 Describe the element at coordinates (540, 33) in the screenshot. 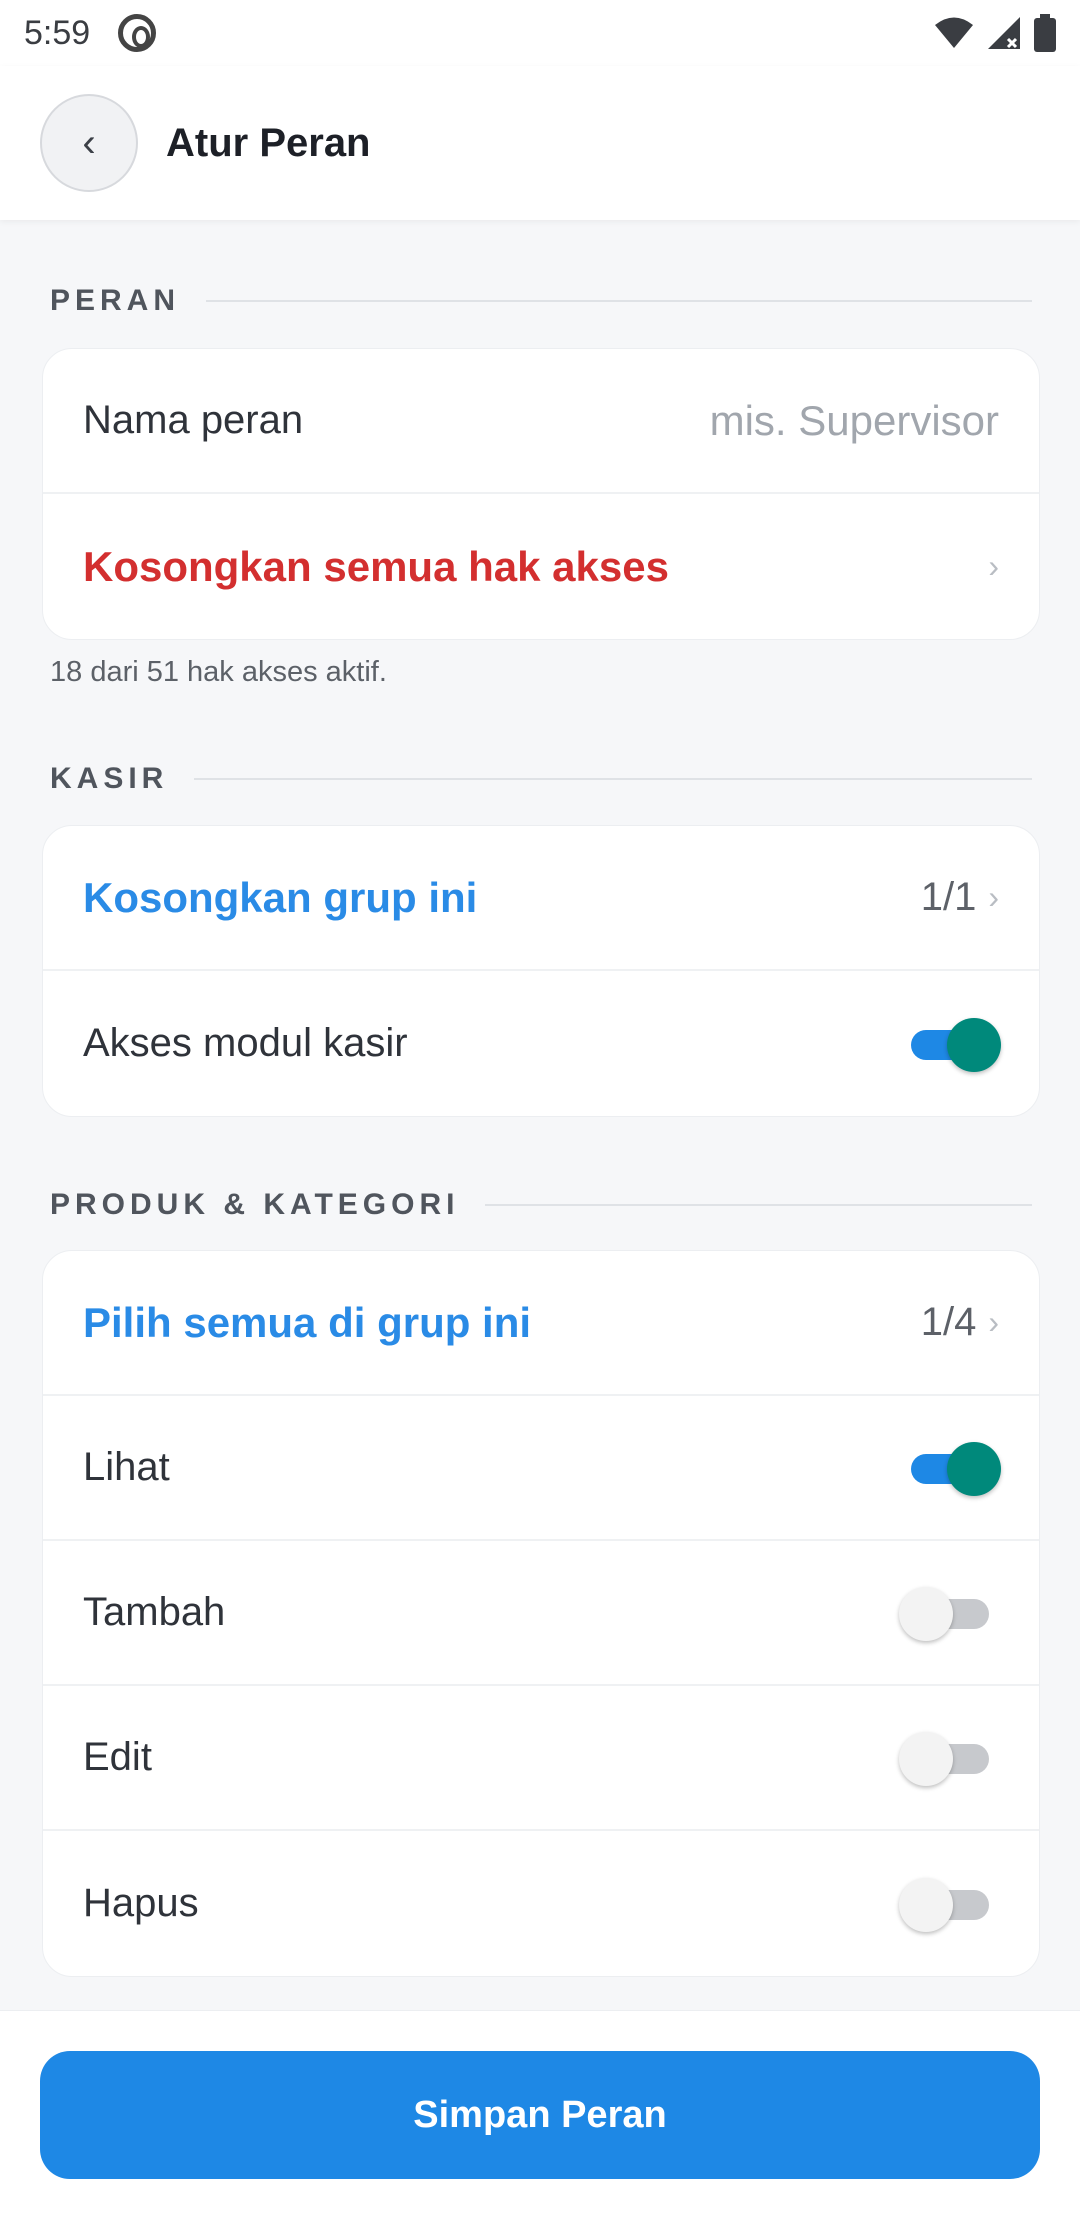

I see `status-bar: 5:59` at that location.